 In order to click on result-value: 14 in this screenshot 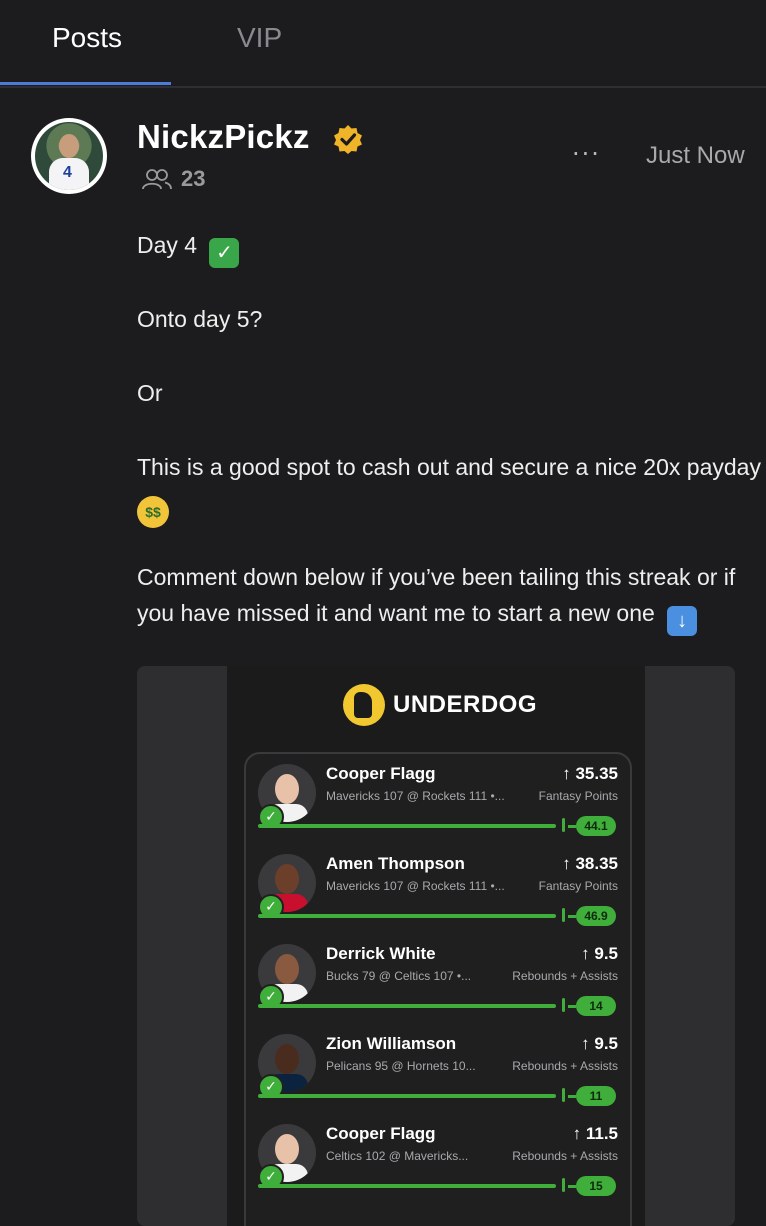, I will do `click(596, 1006)`.